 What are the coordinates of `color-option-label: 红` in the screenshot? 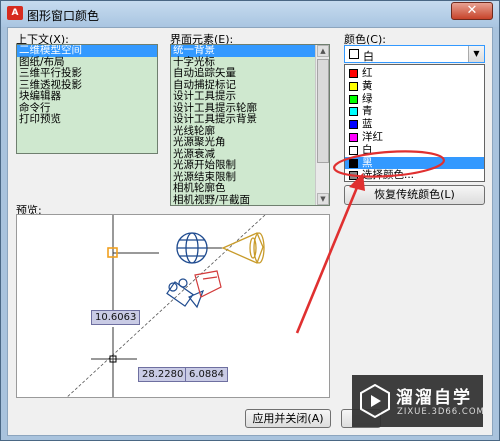 It's located at (367, 73).